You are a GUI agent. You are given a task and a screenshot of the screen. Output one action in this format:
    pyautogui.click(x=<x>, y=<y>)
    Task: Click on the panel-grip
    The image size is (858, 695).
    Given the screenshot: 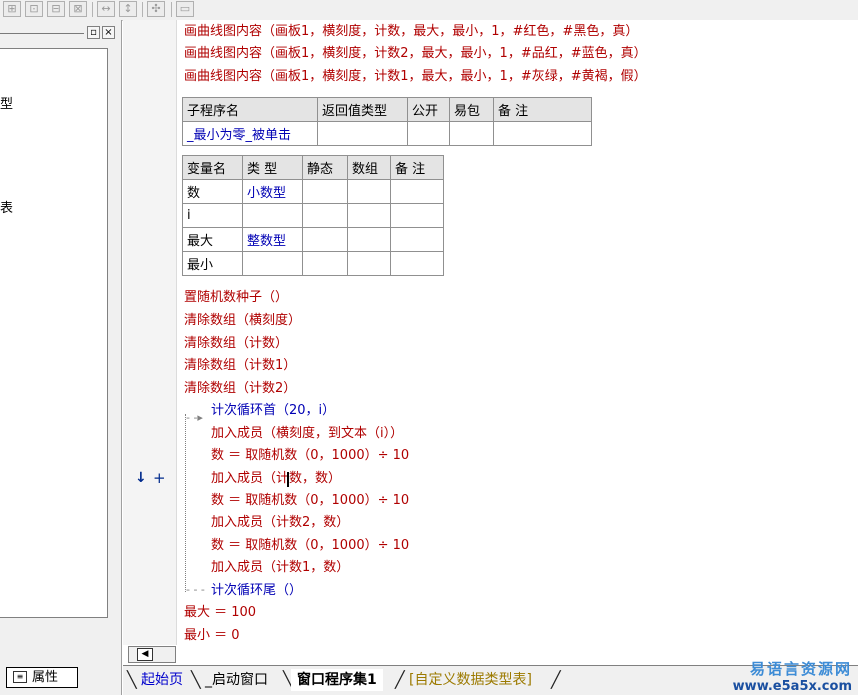 What is the action you would take?
    pyautogui.click(x=42, y=33)
    